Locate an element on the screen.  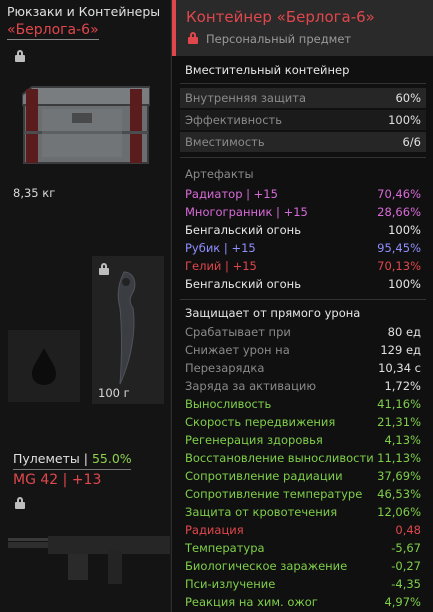
effect-row-label: Радиация is located at coordinates (214, 530).